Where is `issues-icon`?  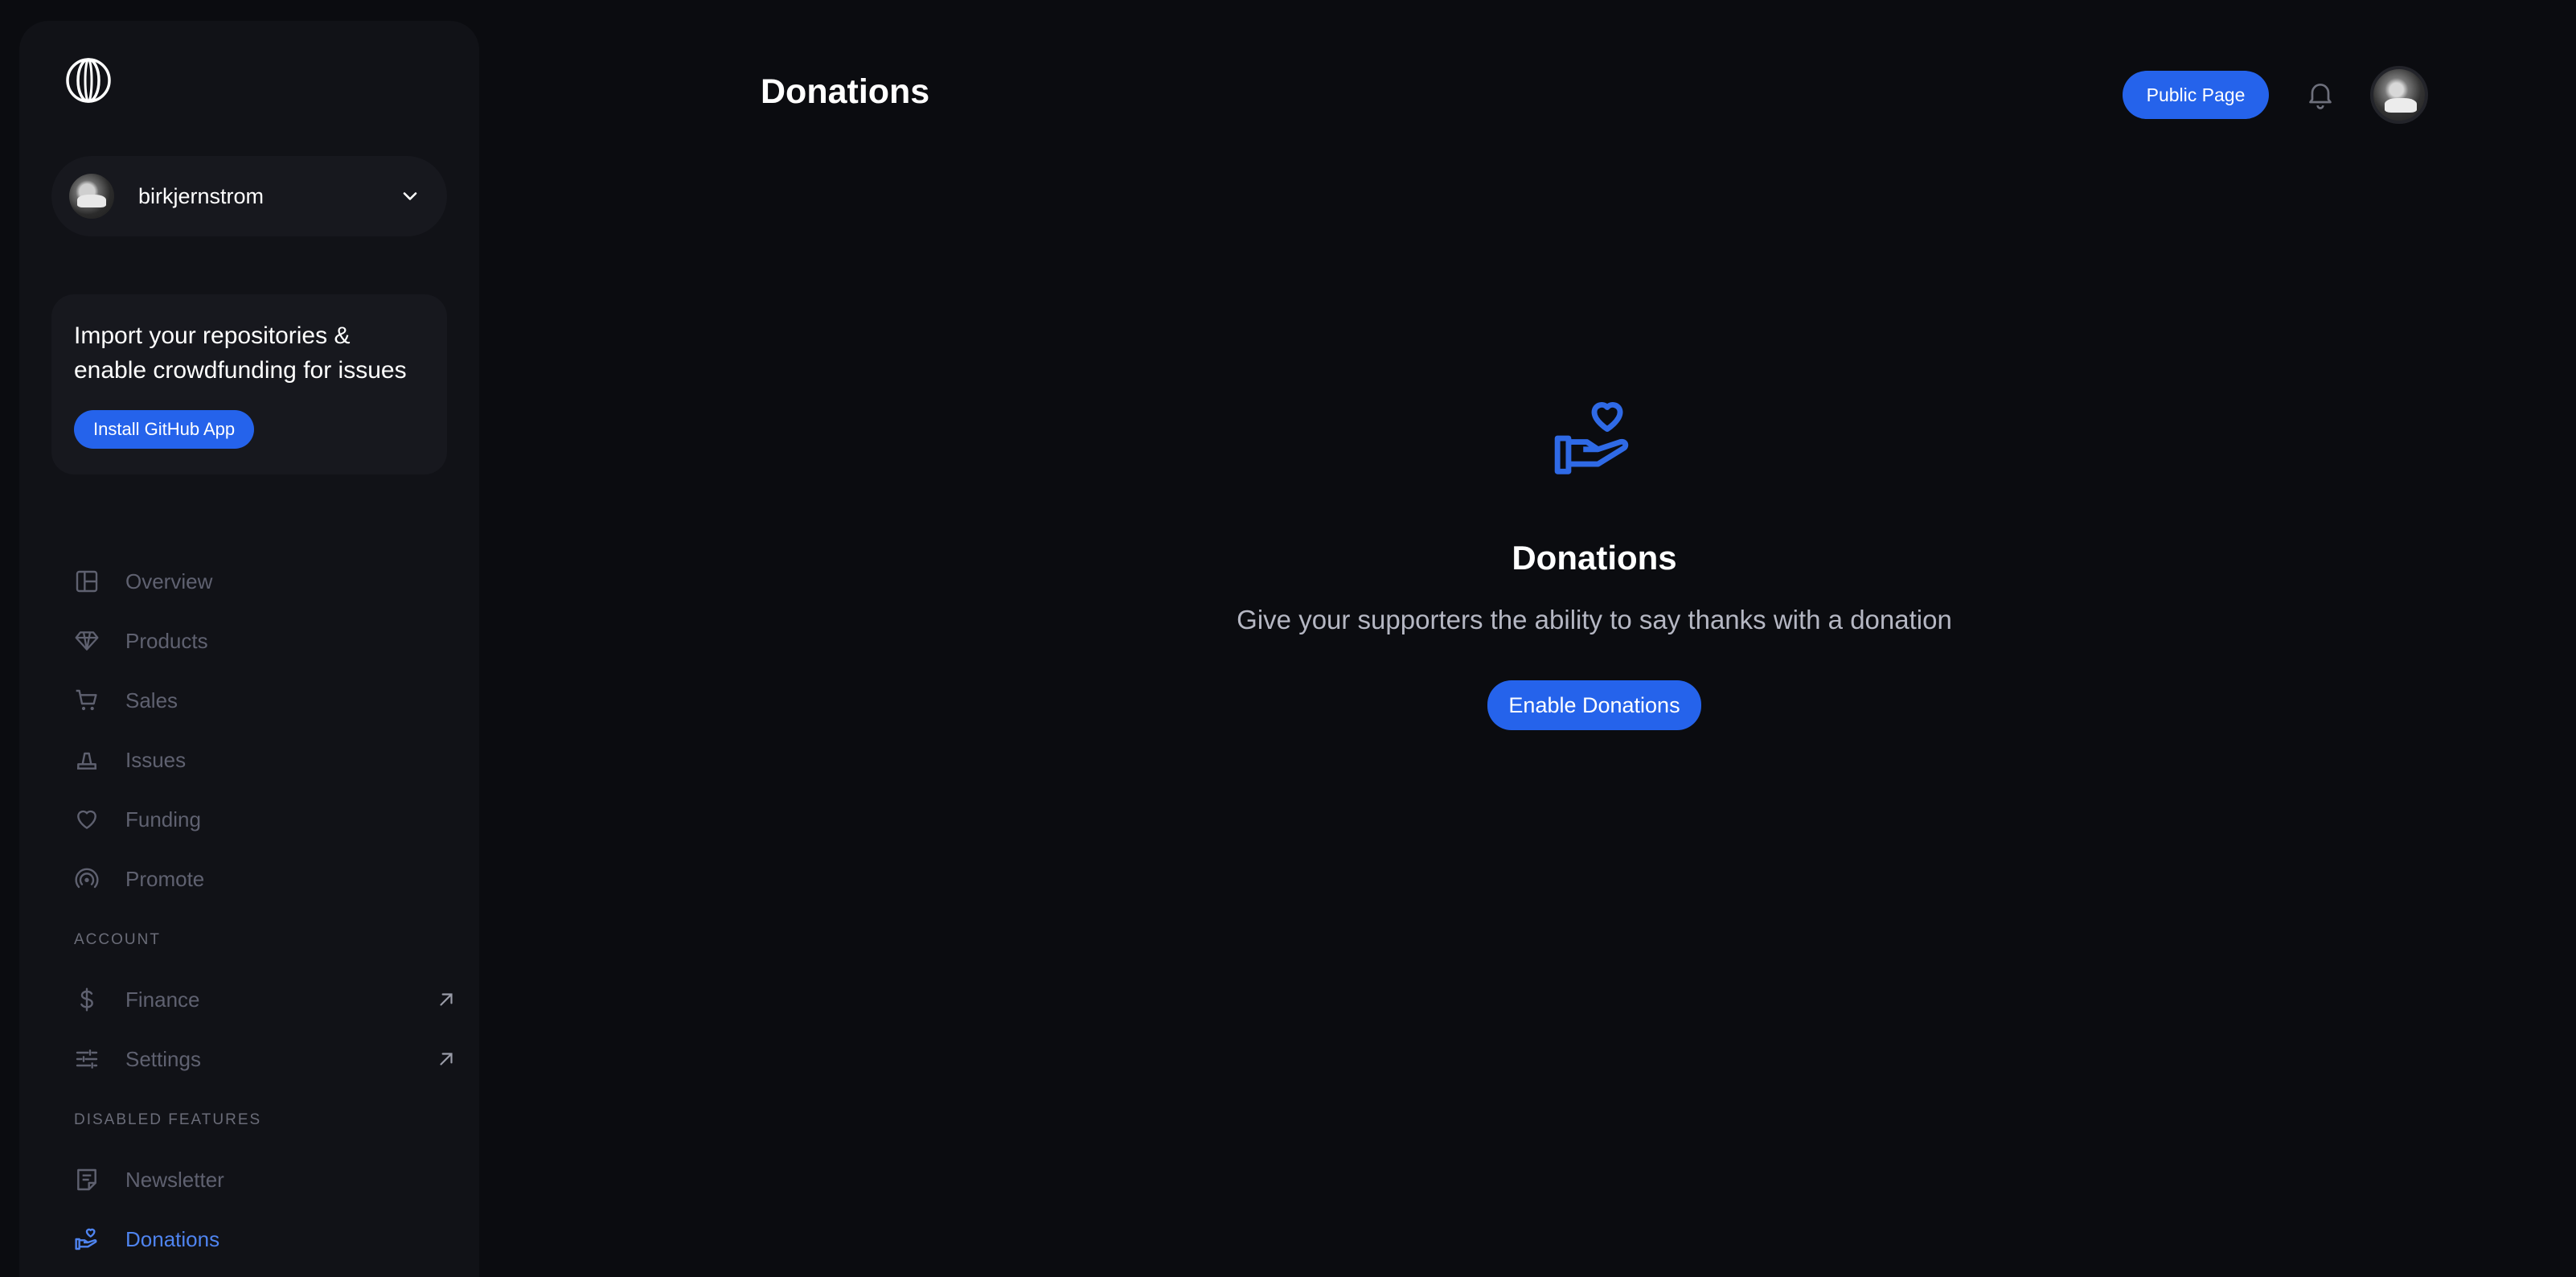 issues-icon is located at coordinates (86, 761).